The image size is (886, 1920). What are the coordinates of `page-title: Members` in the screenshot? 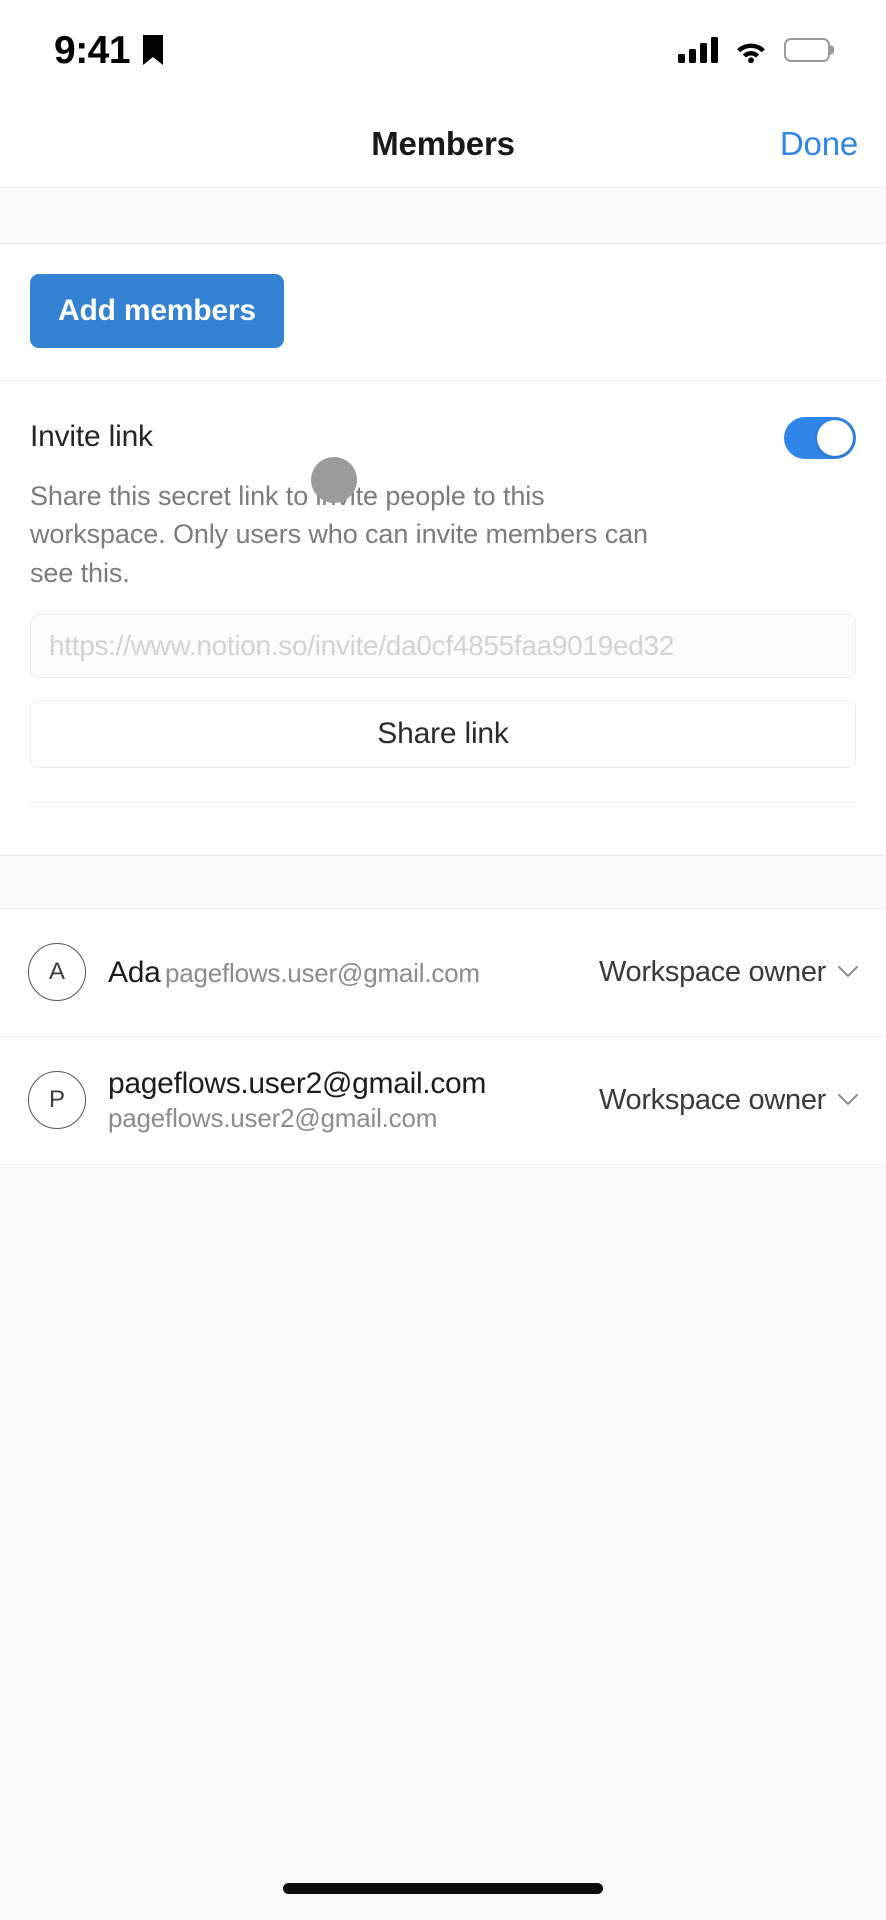 It's located at (443, 143).